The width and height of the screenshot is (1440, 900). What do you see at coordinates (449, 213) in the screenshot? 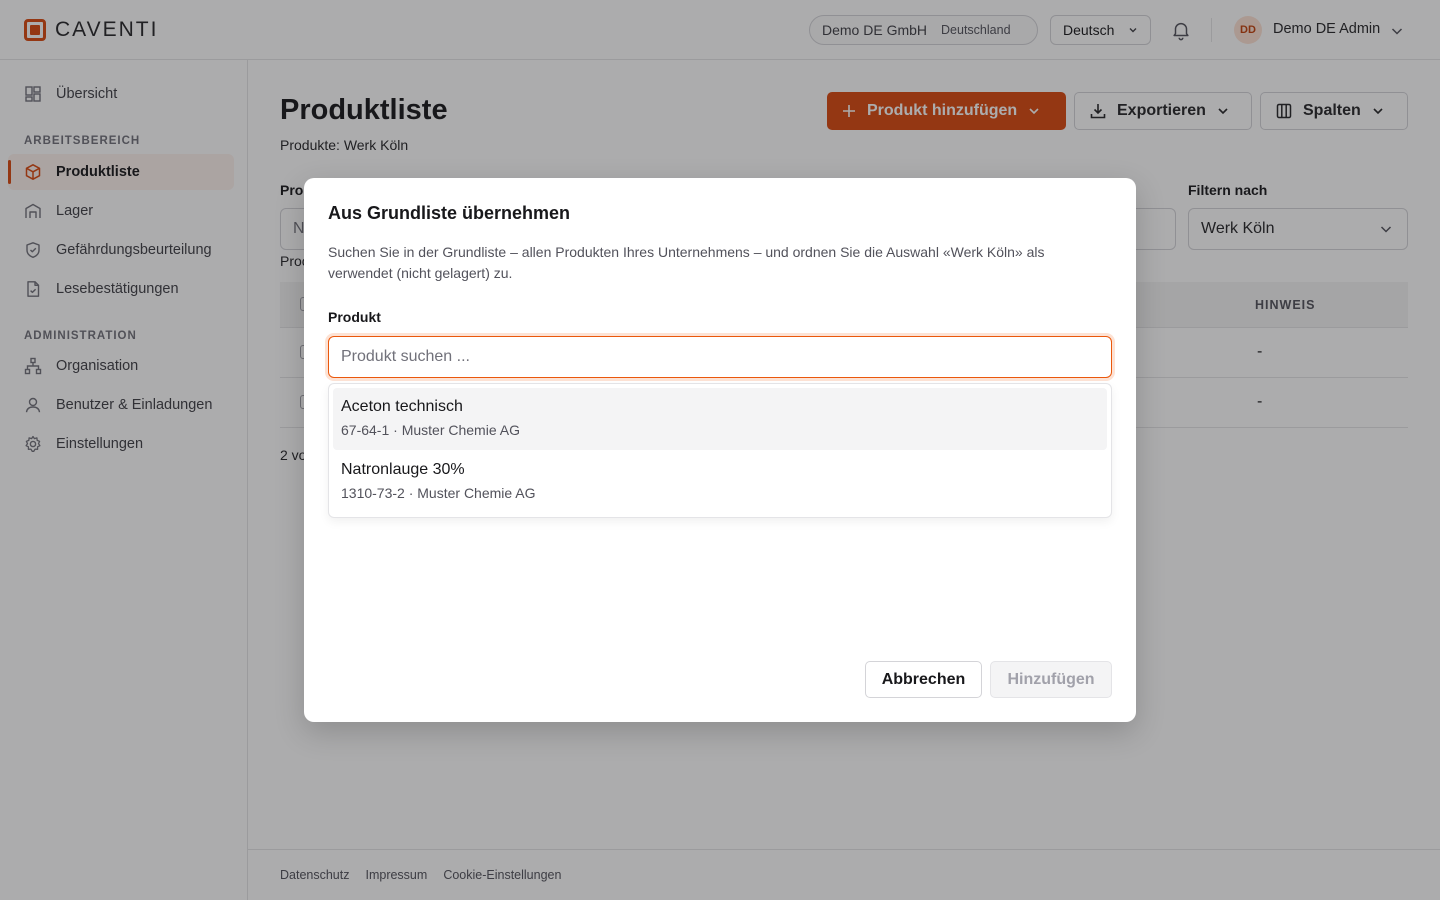
I see `dialog-title: Aus Grundliste übernehmen` at bounding box center [449, 213].